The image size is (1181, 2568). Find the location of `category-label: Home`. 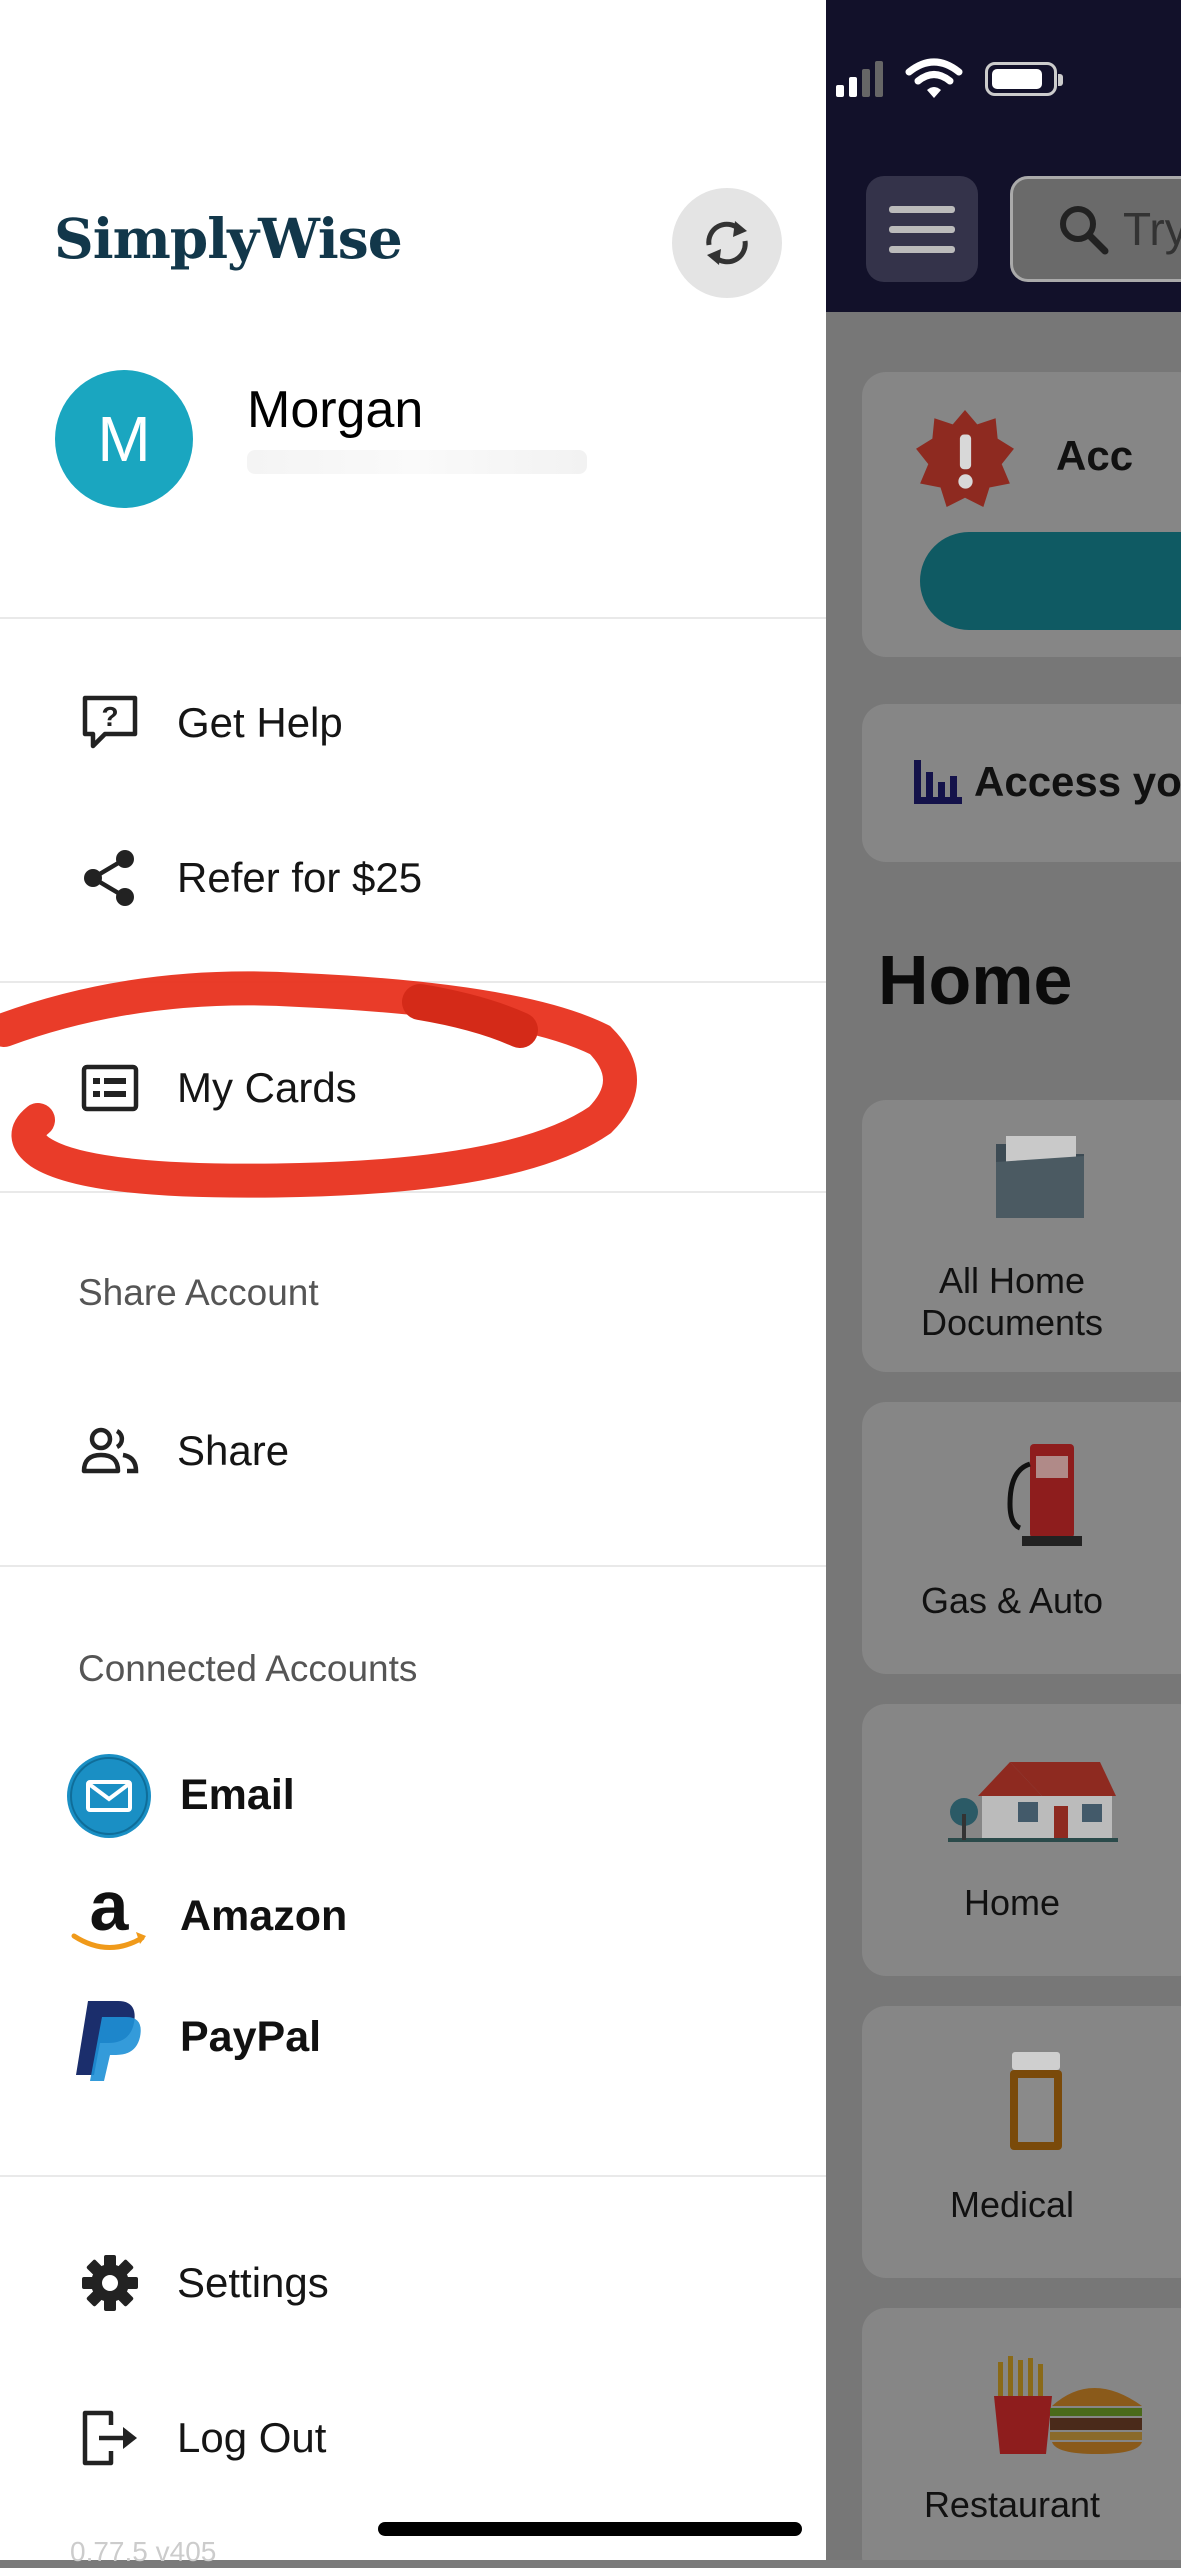

category-label: Home is located at coordinates (1012, 1902).